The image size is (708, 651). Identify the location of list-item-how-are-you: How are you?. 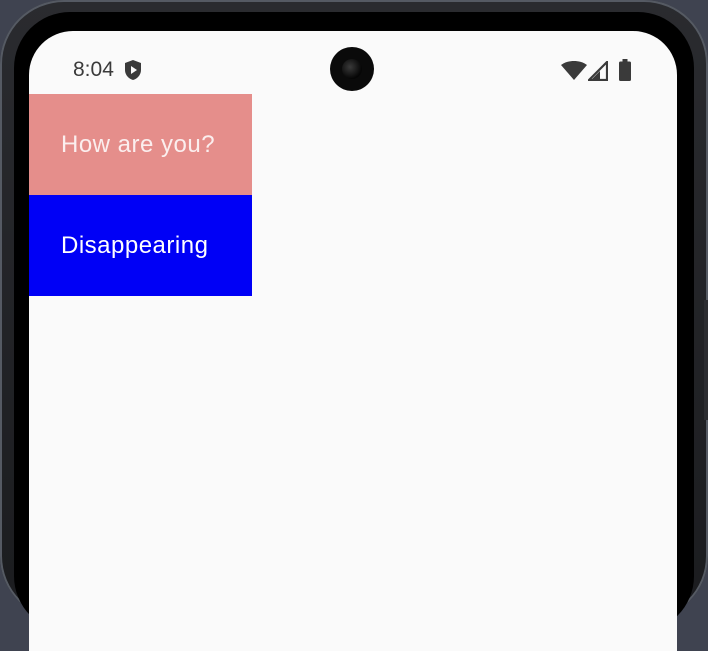
(140, 144).